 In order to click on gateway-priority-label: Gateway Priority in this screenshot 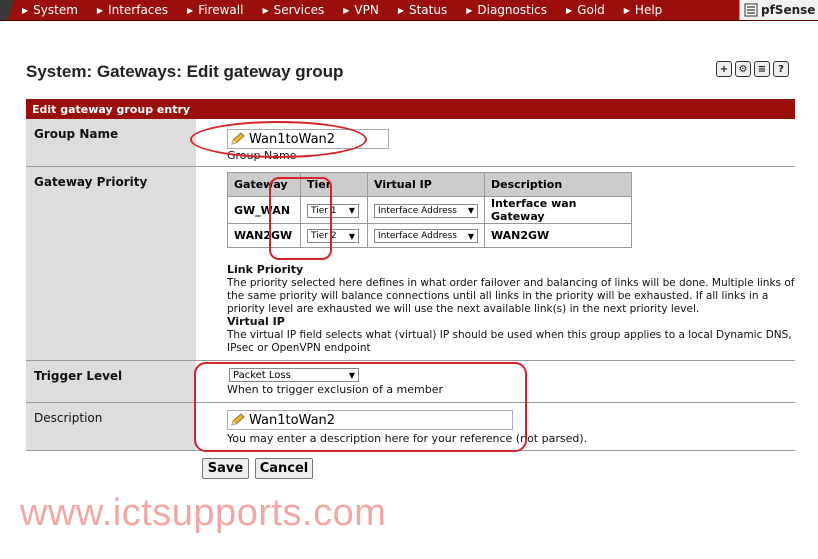, I will do `click(111, 263)`.